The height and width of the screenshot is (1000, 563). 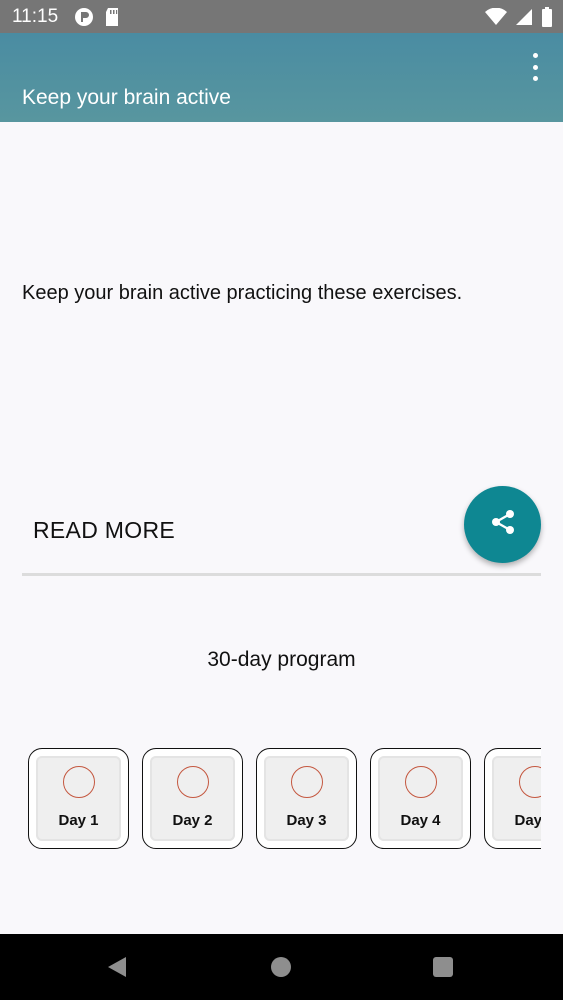 What do you see at coordinates (443, 967) in the screenshot?
I see `recents-icon` at bounding box center [443, 967].